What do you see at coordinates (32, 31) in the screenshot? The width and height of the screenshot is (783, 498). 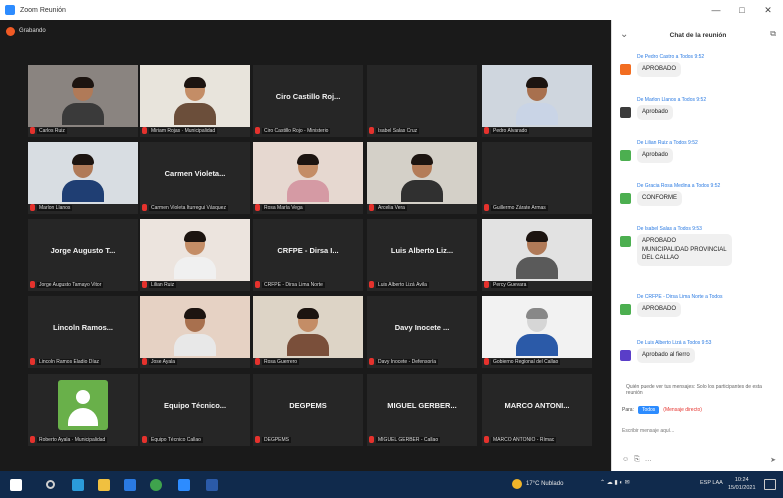 I see `recording-label: Grabando` at bounding box center [32, 31].